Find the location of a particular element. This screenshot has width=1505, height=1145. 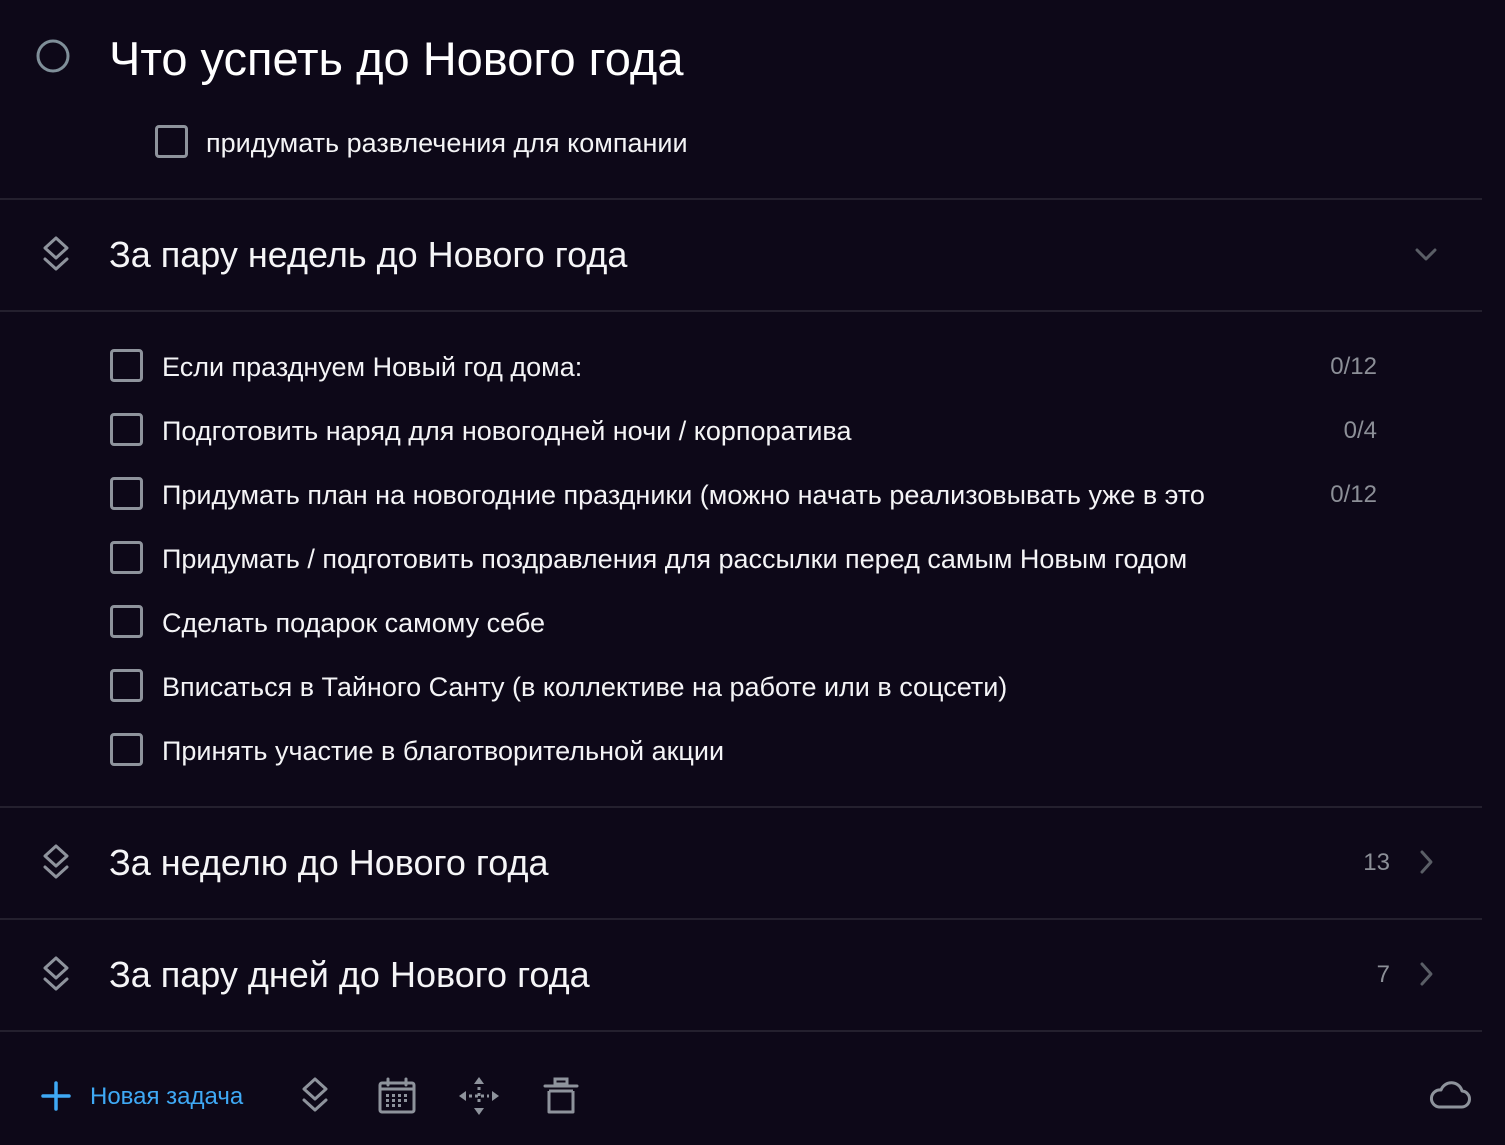

move-icon is located at coordinates (479, 1096).